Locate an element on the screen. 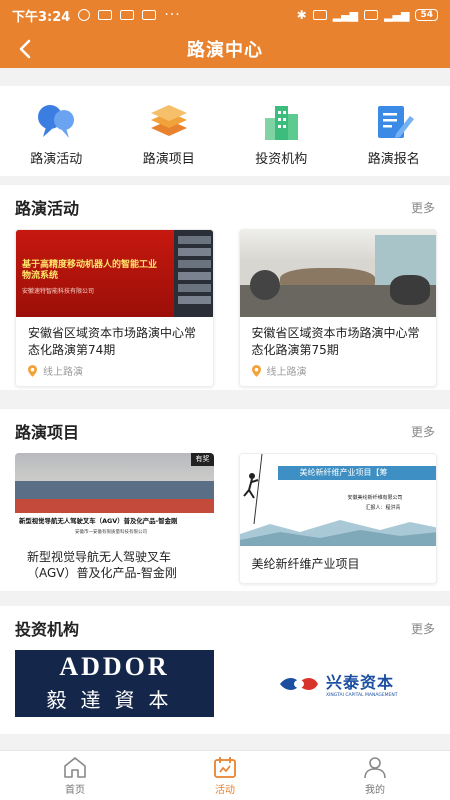  tab-profile: 我的 is located at coordinates (375, 775).